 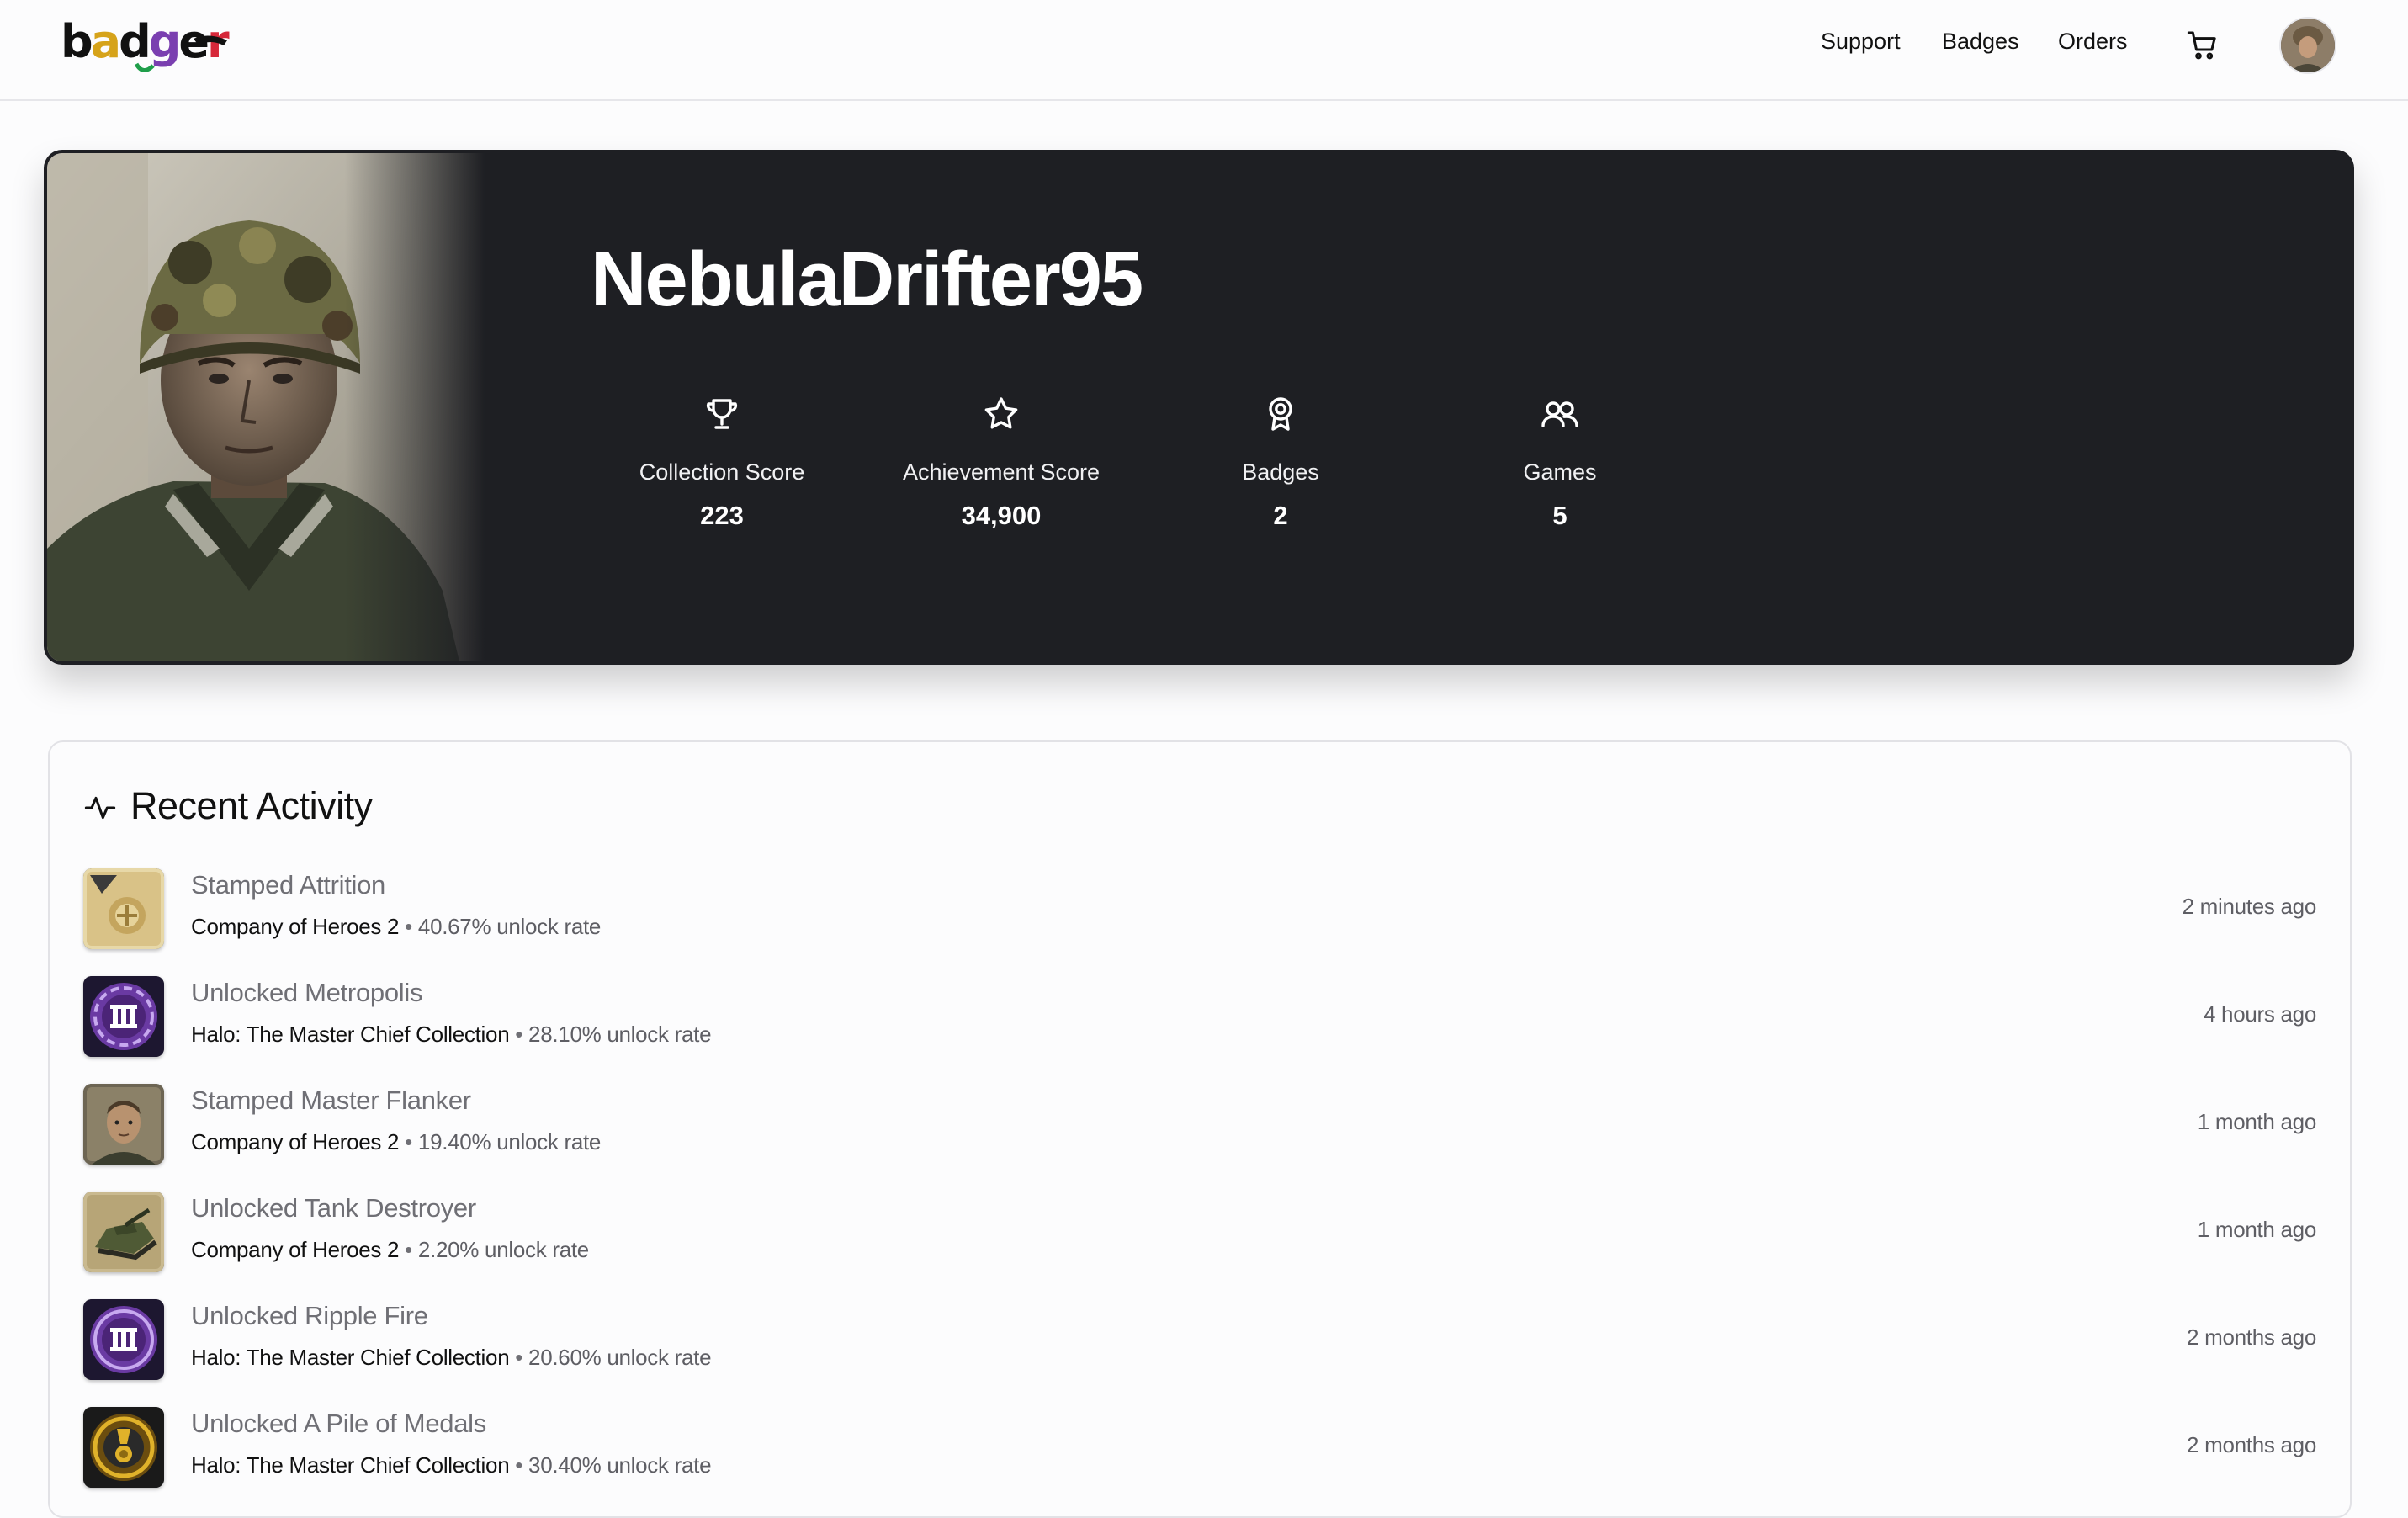 I want to click on award-icon, so click(x=1280, y=414).